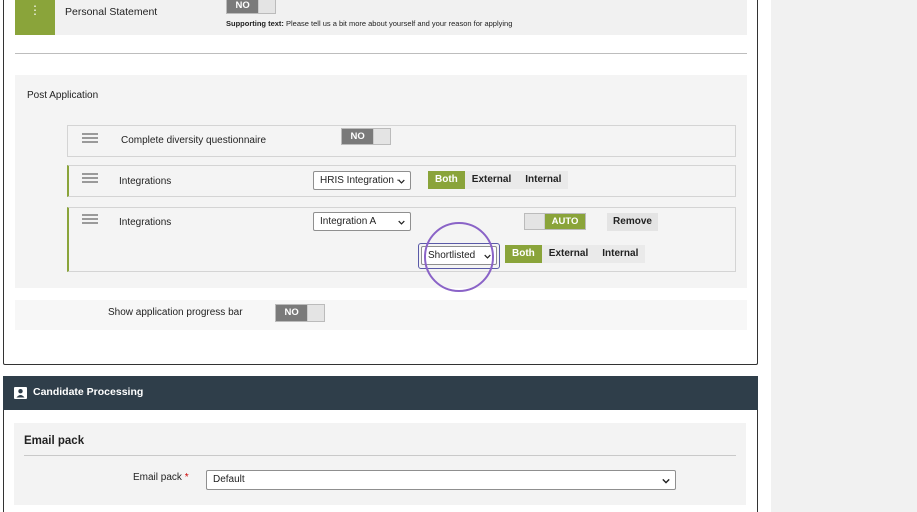 The height and width of the screenshot is (512, 917). Describe the element at coordinates (35, 17) in the screenshot. I see `drag-handle-icon: ⋮` at that location.